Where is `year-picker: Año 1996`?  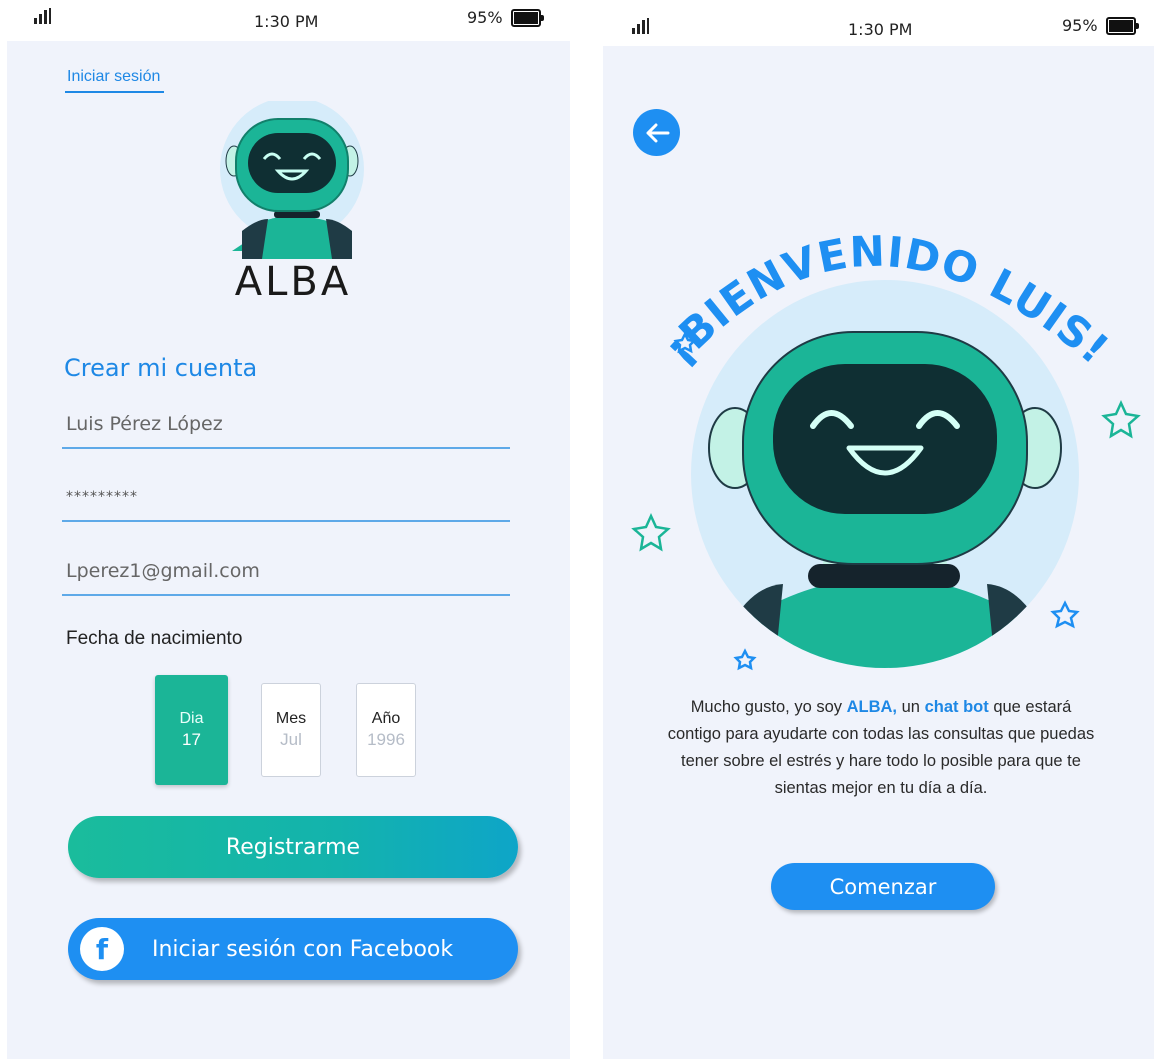 year-picker: Año 1996 is located at coordinates (386, 730).